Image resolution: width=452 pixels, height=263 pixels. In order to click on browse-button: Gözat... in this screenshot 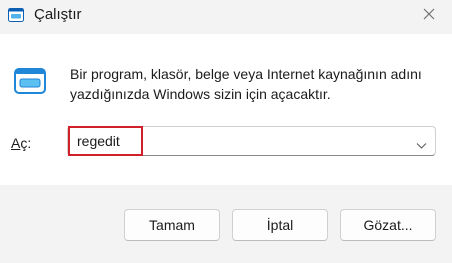, I will do `click(388, 225)`.